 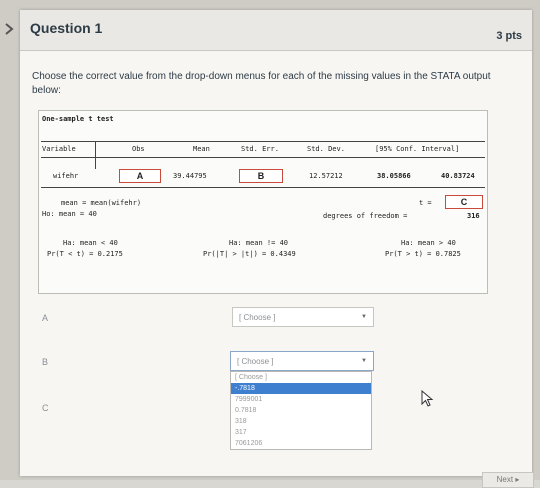 I want to click on dropdown-option: 317, so click(x=301, y=432).